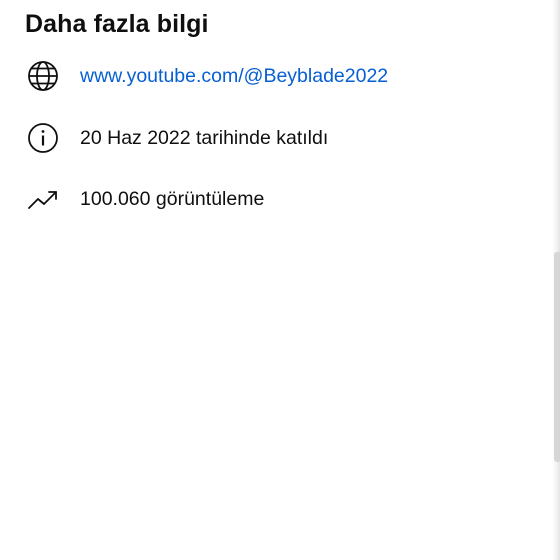  Describe the element at coordinates (43, 138) in the screenshot. I see `info-icon` at that location.